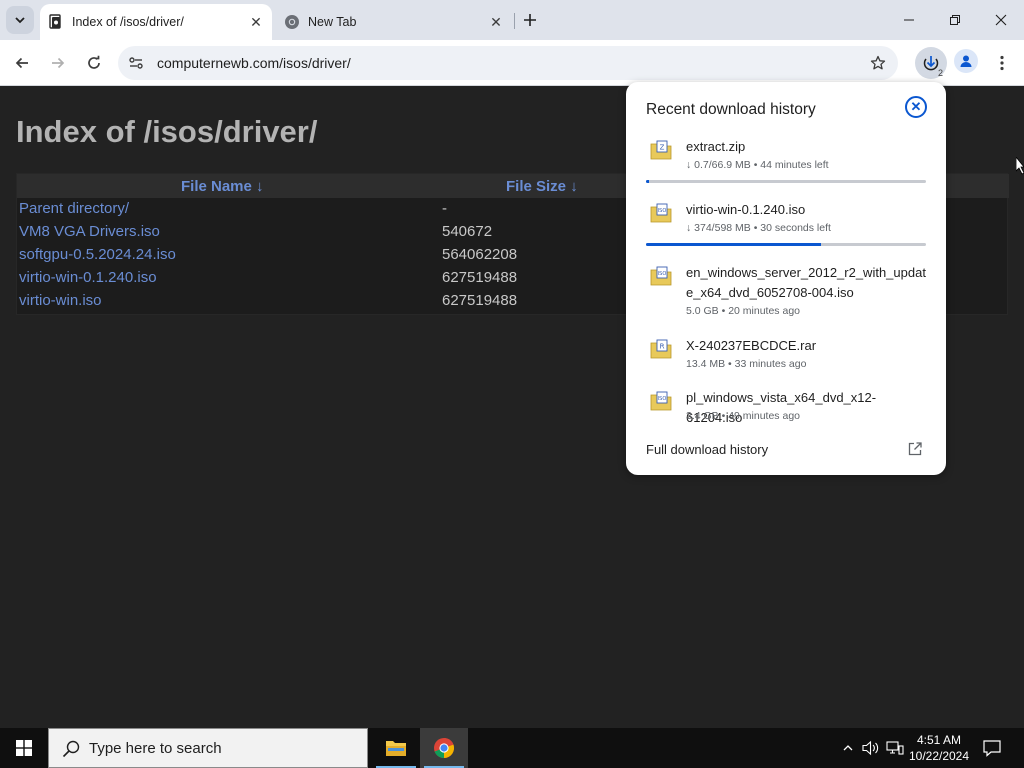 This screenshot has height=768, width=1024. What do you see at coordinates (743, 416) in the screenshot?
I see `download-status: 3.4 GB • 49 minutes ago` at bounding box center [743, 416].